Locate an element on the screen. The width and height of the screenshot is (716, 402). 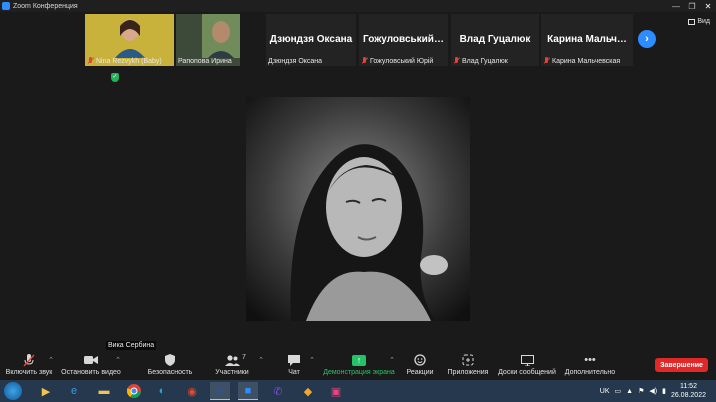
minimize-button: — is located at coordinates (676, 6).